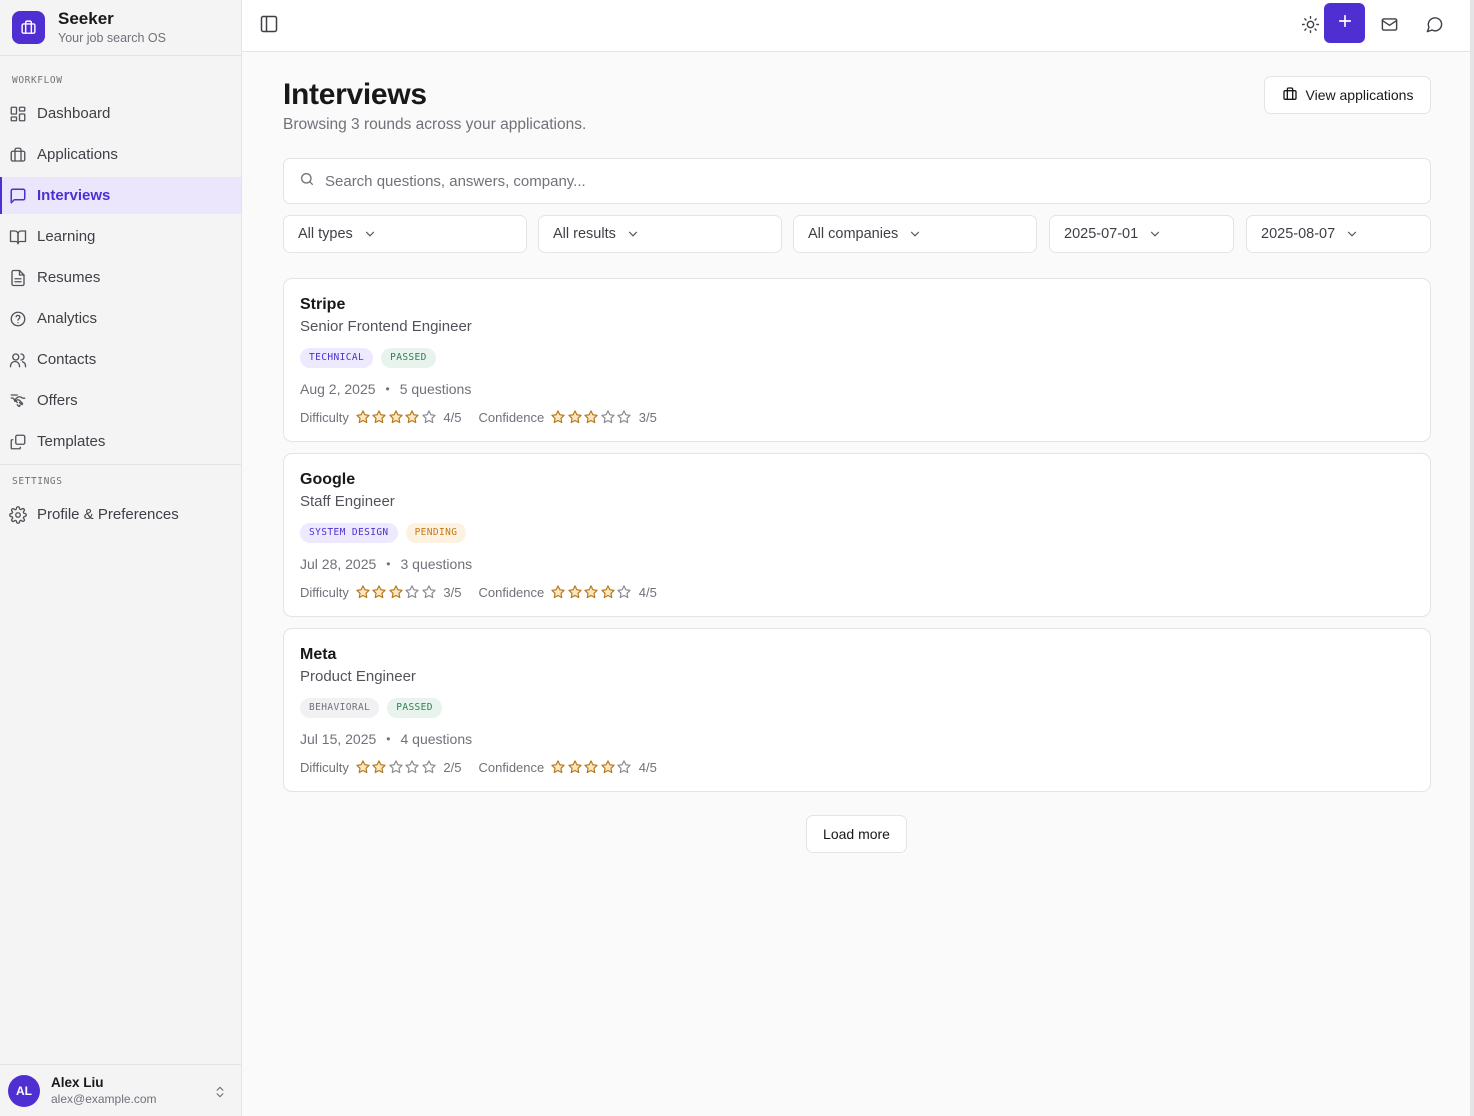 The width and height of the screenshot is (1474, 1116). I want to click on sidebar-item-label: Applications, so click(77, 154).